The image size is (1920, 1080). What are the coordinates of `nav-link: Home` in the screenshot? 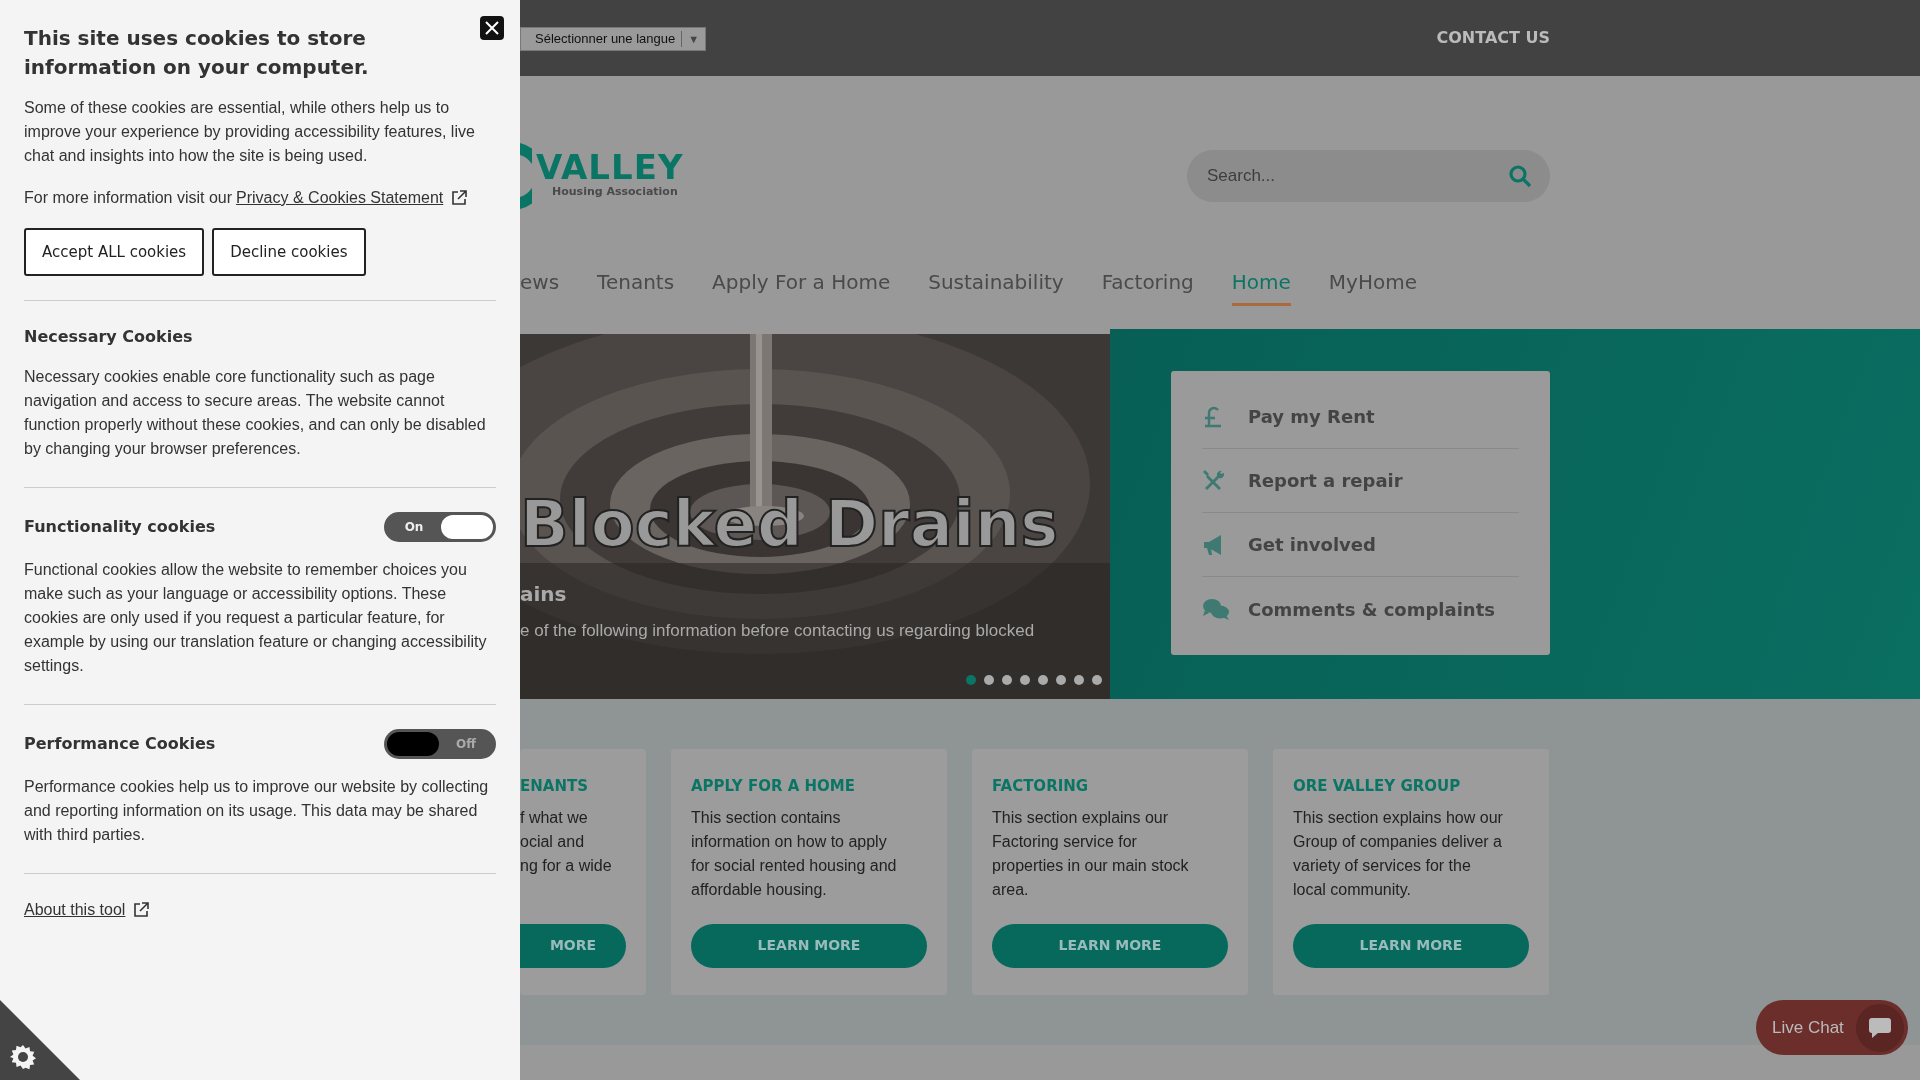 It's located at (1261, 286).